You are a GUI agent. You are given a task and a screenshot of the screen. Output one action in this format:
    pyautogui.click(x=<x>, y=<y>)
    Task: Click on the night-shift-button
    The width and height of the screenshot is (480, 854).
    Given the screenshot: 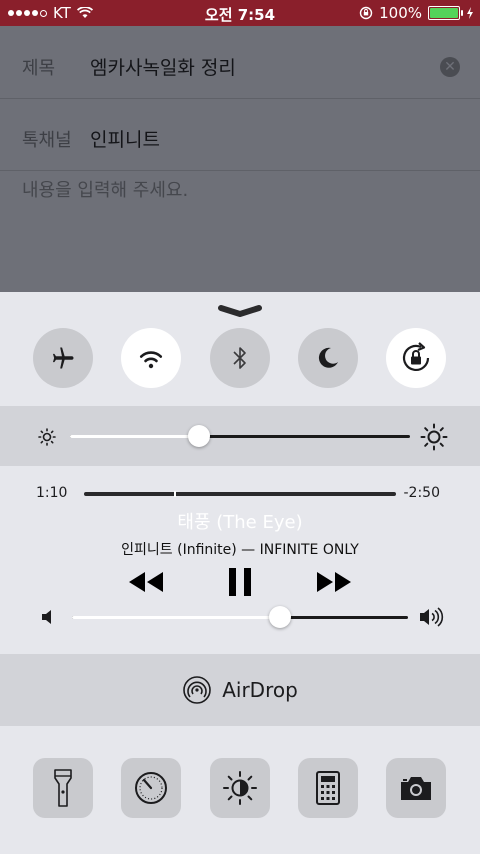 What is the action you would take?
    pyautogui.click(x=240, y=788)
    